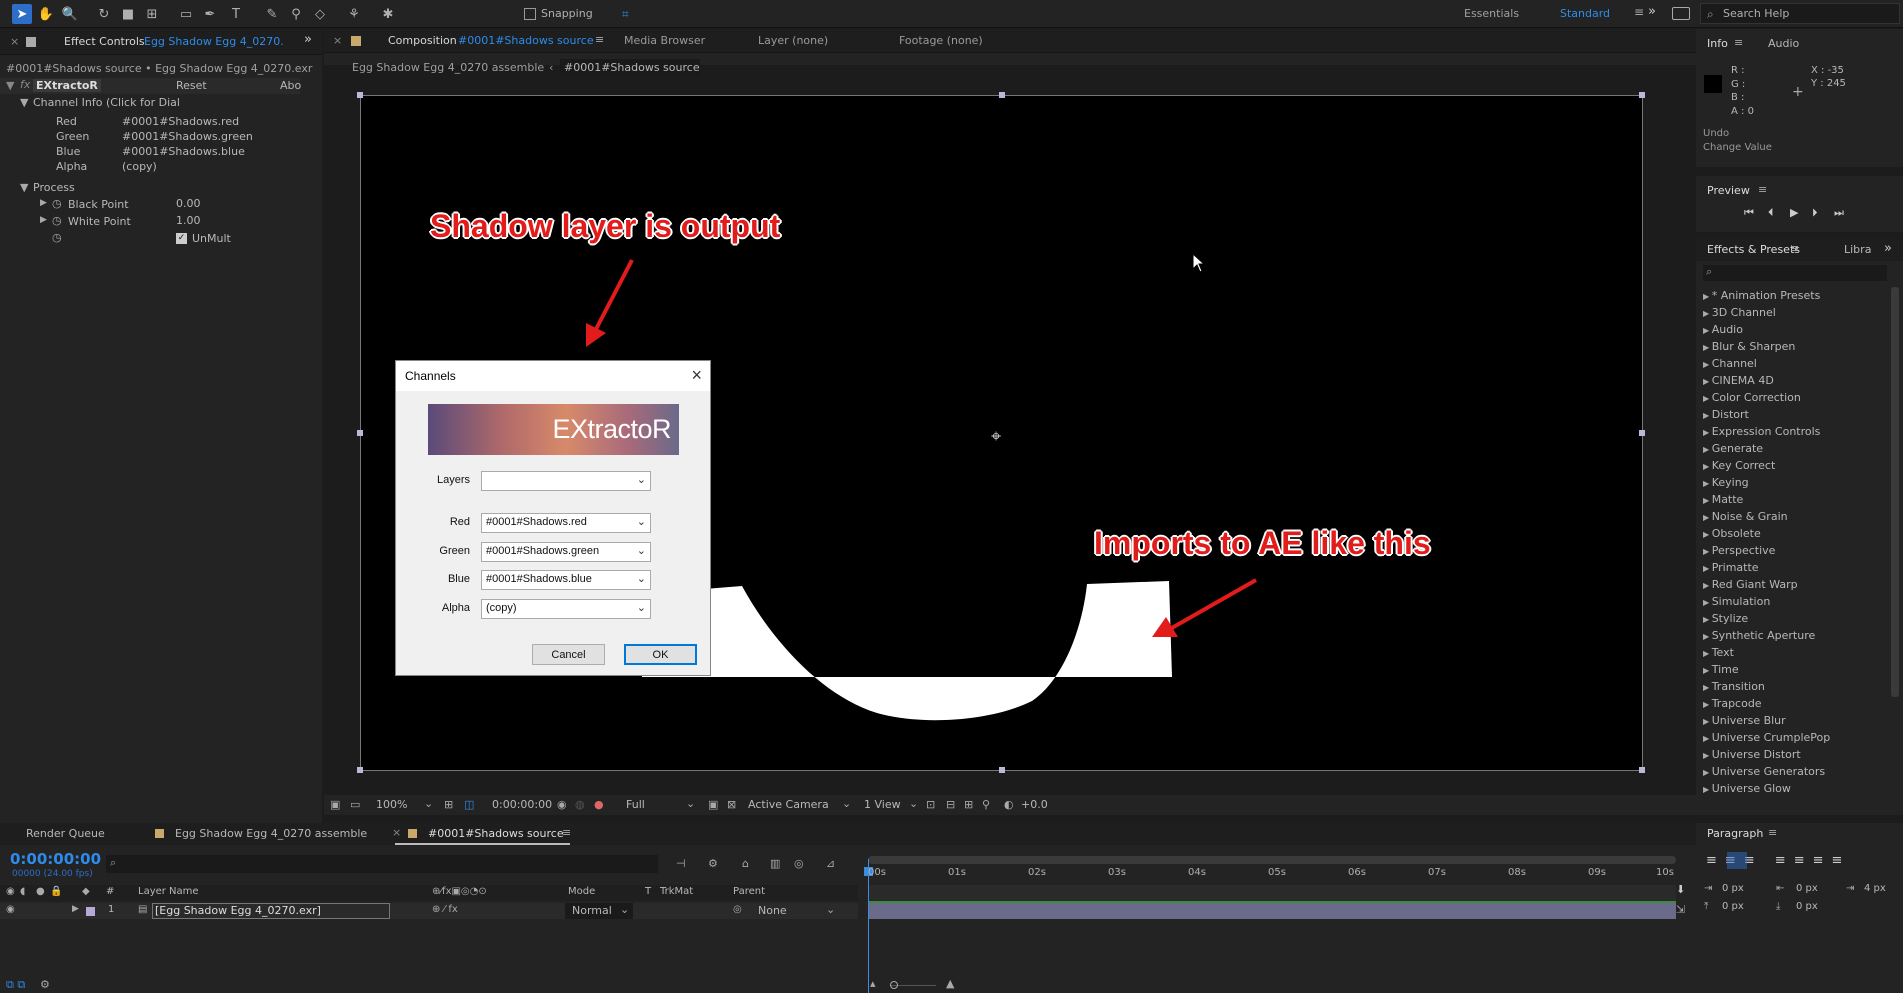 This screenshot has height=993, width=1903. I want to click on effect-category-item: ▶ Expression Controls, so click(1761, 431).